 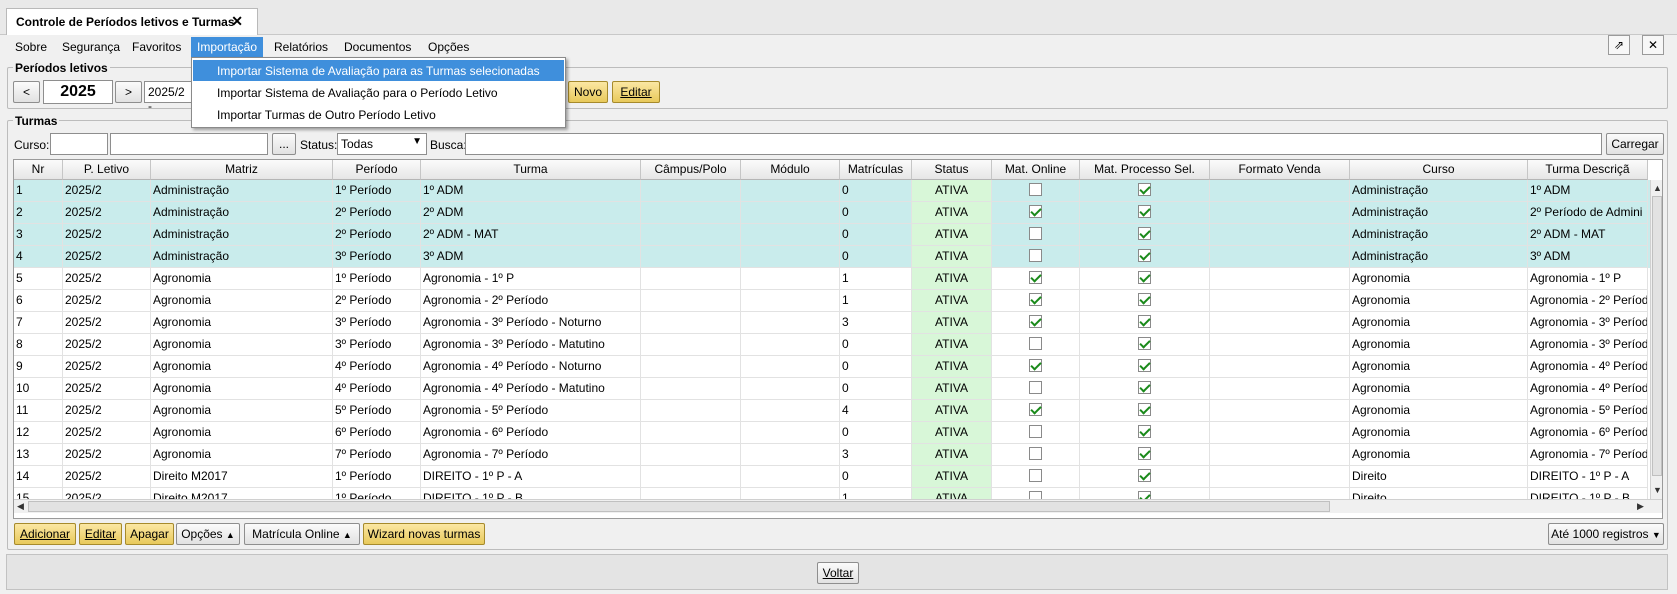 What do you see at coordinates (377, 170) in the screenshot?
I see `column-header-periodo: Período` at bounding box center [377, 170].